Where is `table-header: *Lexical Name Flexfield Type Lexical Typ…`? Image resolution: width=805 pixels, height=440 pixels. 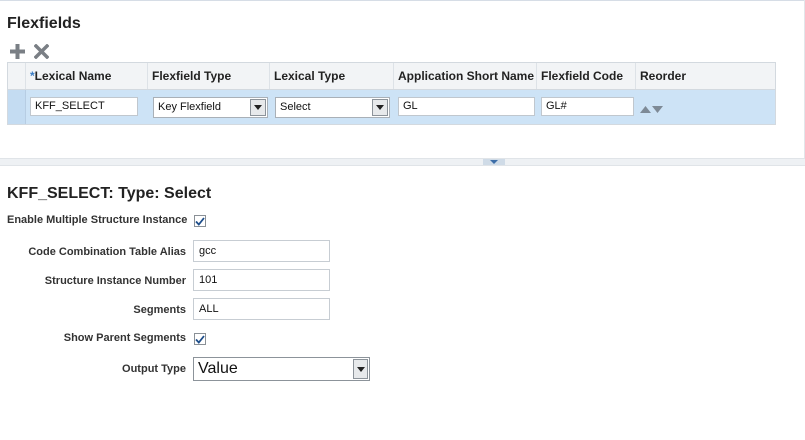 table-header: *Lexical Name Flexfield Type Lexical Typ… is located at coordinates (391, 76).